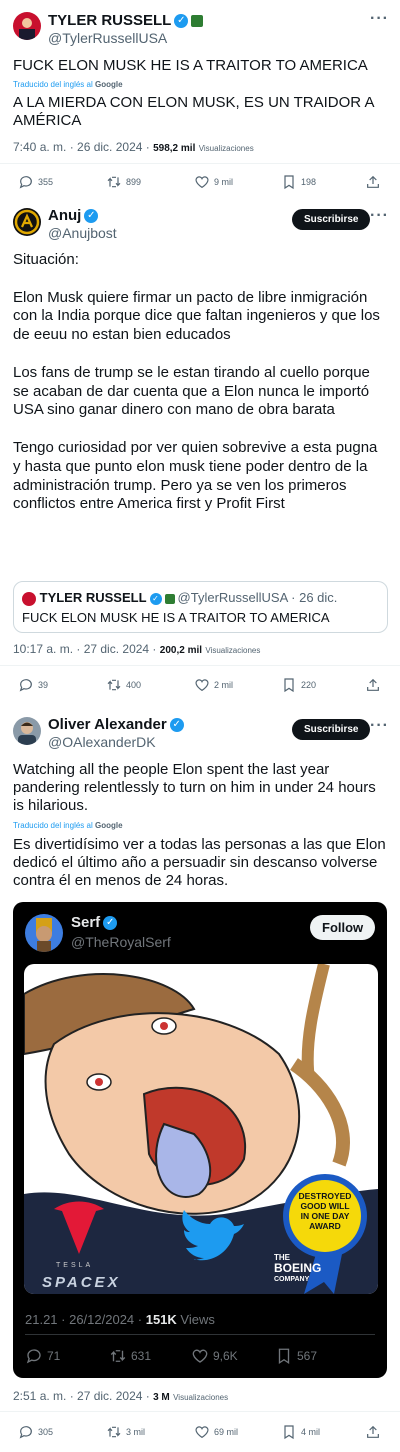 This screenshot has height=1452, width=400. What do you see at coordinates (325, 1211) in the screenshot?
I see `award-label: DESTROYED GOOD WILL IN ONE DAY AWARD` at bounding box center [325, 1211].